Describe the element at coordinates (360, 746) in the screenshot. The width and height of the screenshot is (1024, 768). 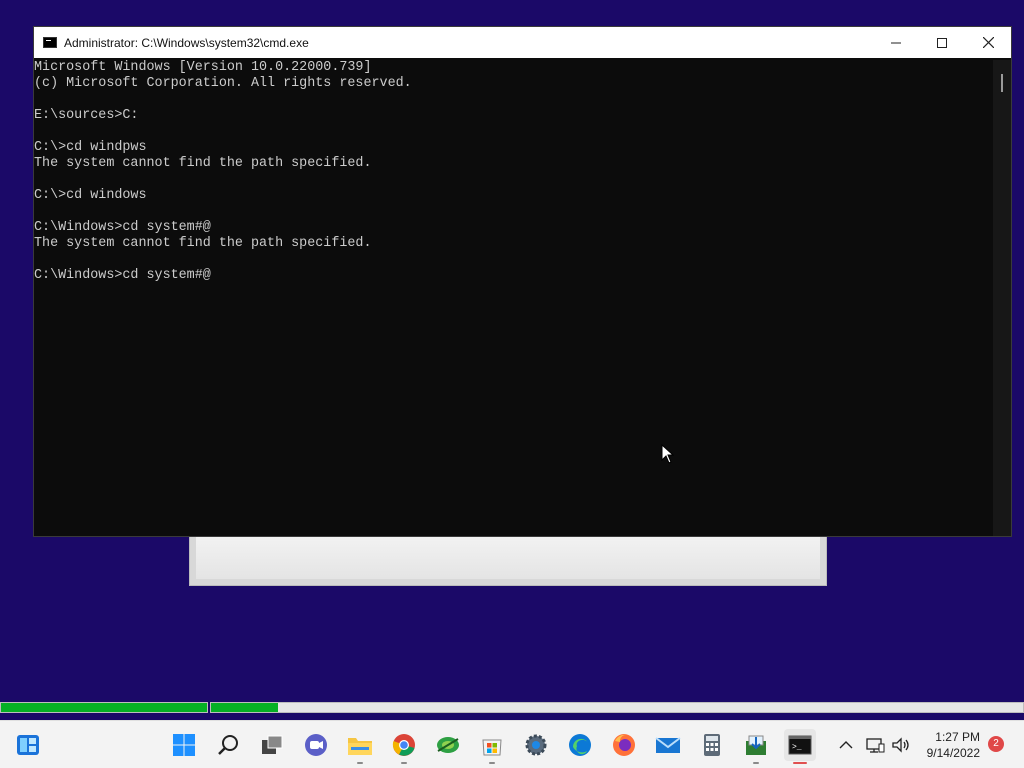
I see `file-explorer-icon` at that location.